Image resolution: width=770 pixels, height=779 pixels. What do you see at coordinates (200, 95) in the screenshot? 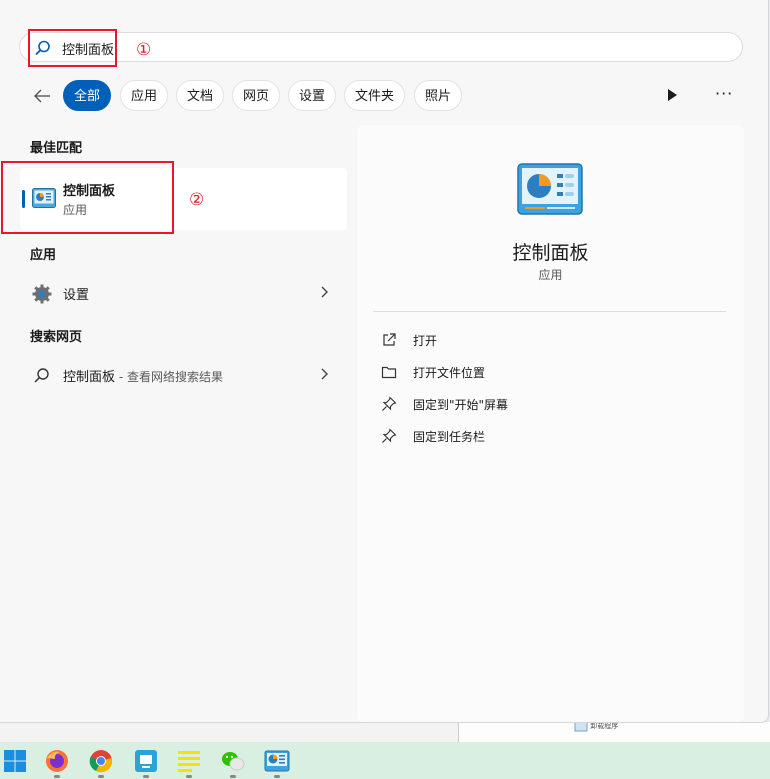
I see `filter-documents: 文档` at bounding box center [200, 95].